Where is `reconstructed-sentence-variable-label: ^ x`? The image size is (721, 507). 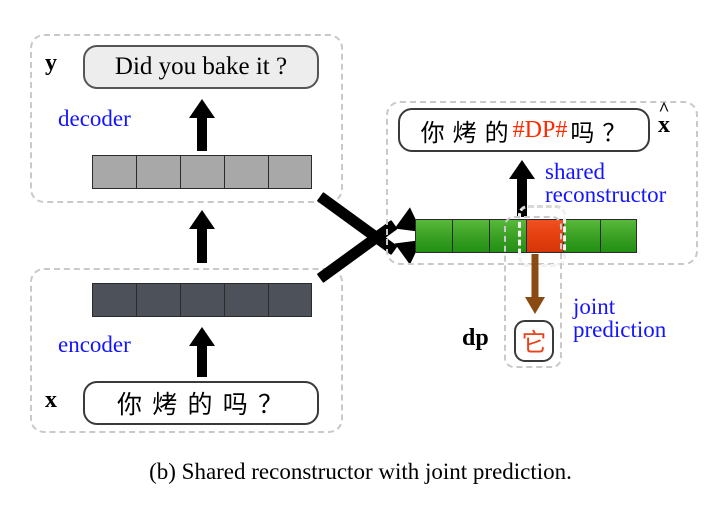 reconstructed-sentence-variable-label: ^ x is located at coordinates (664, 119).